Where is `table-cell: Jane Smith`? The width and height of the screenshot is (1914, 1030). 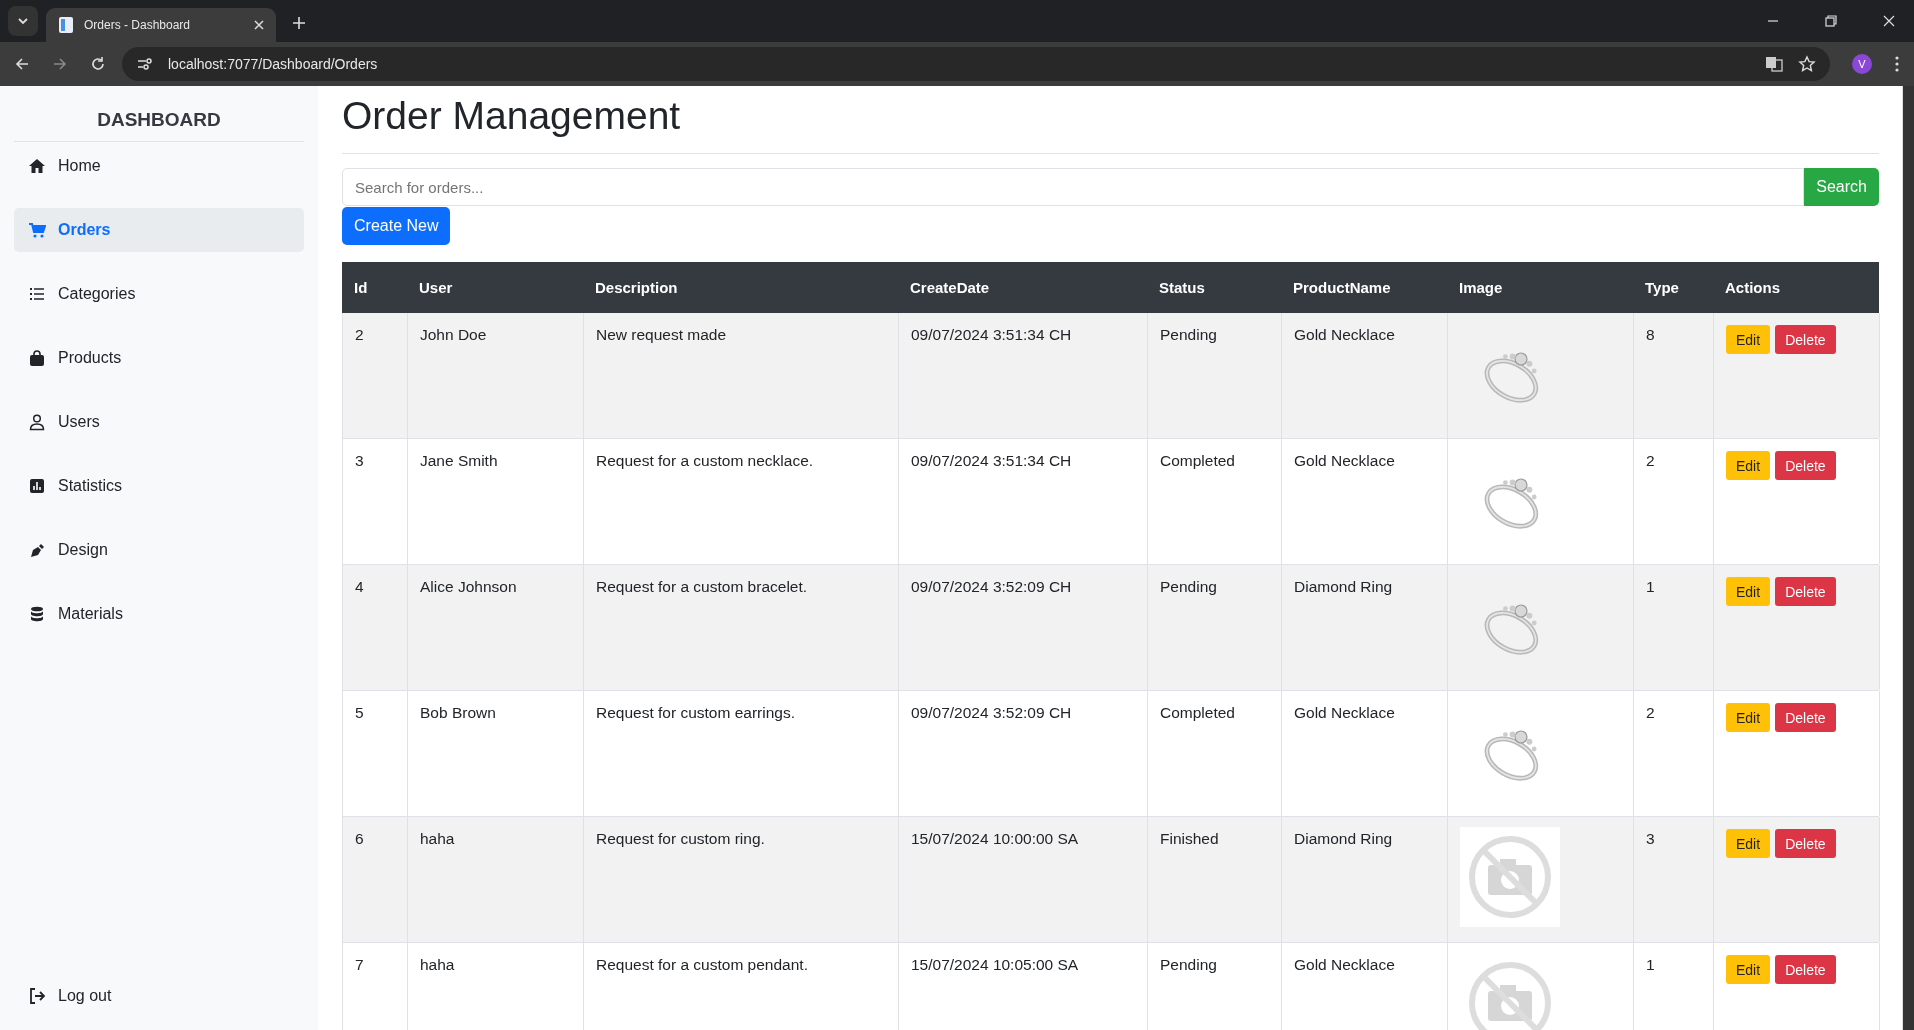
table-cell: Jane Smith is located at coordinates (459, 460).